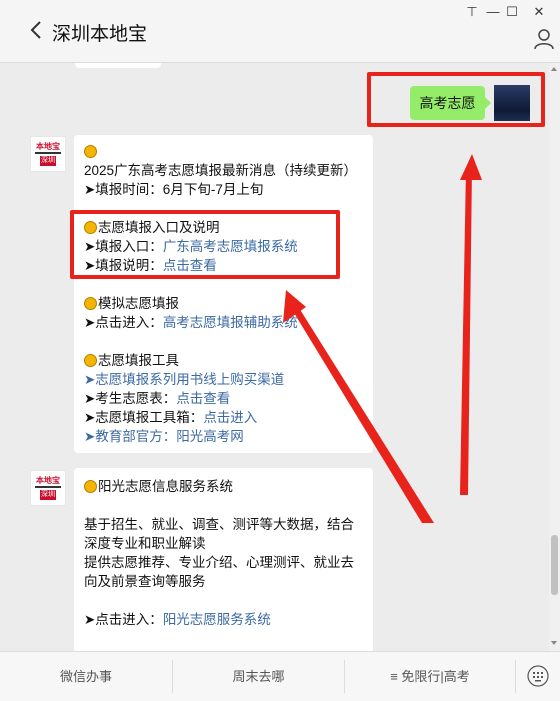 The width and height of the screenshot is (560, 701). I want to click on card1-title: 2025广东高考志愿填报最新消息（持续更新）, so click(225, 161).